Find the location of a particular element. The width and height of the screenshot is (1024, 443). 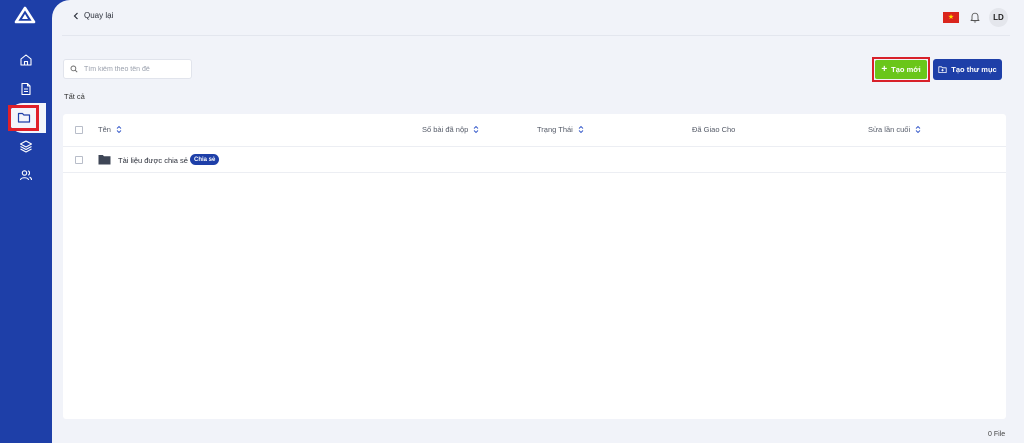

home-icon is located at coordinates (26, 60).